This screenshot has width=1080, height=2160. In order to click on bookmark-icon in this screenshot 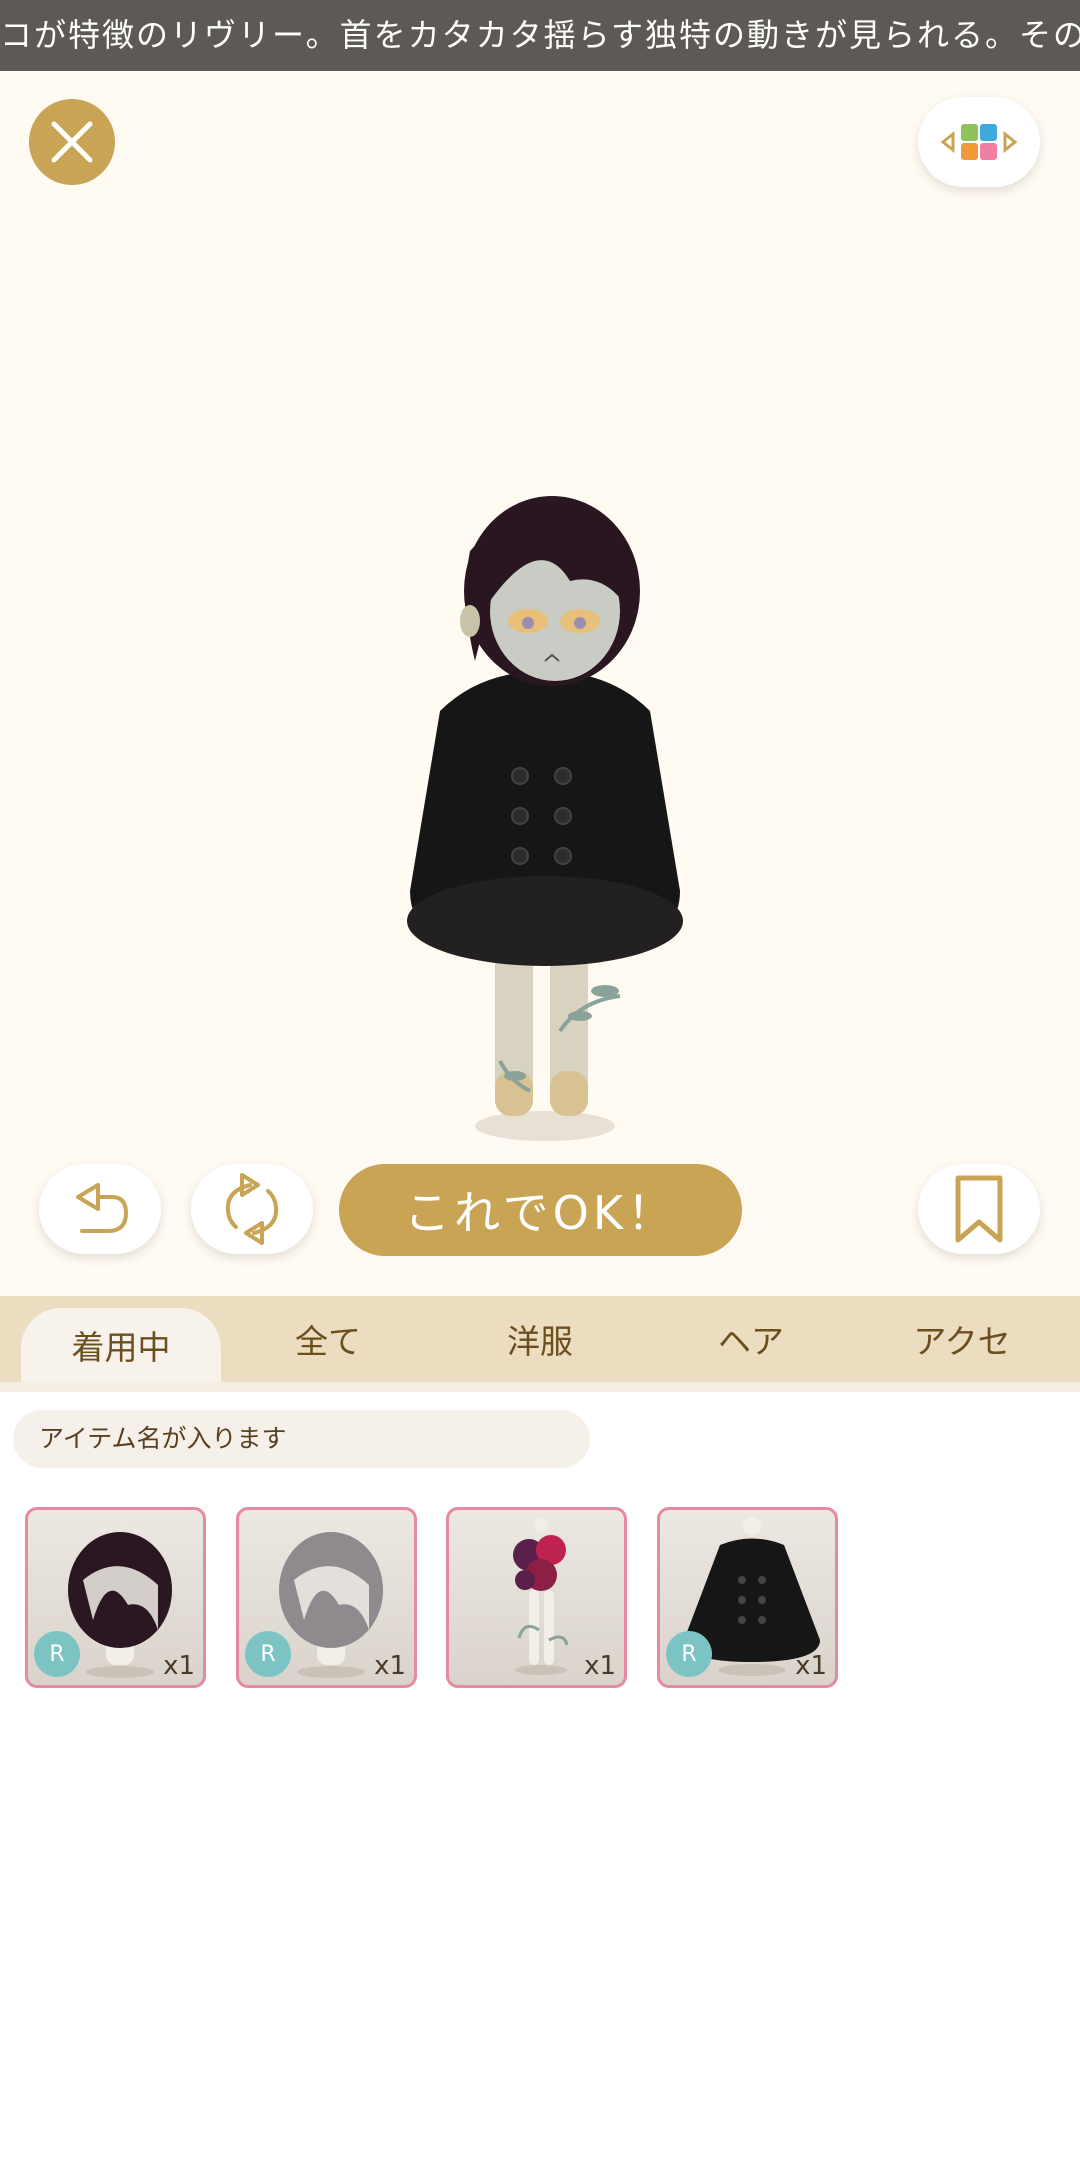, I will do `click(979, 1209)`.